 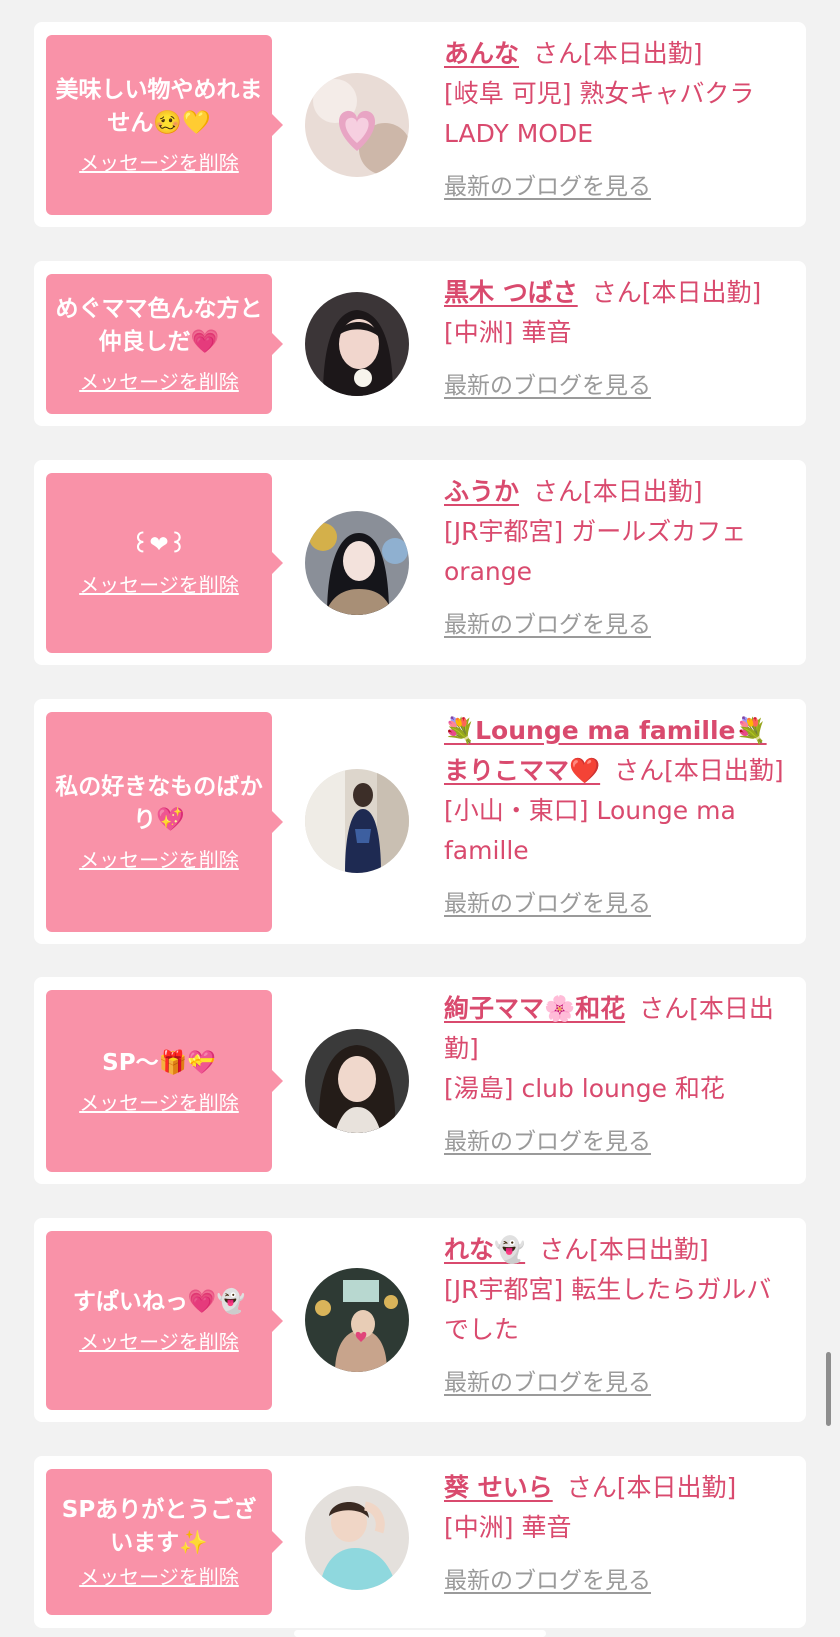 I want to click on cast-info: 葵 せいら さん[本日出勤] [中洲] 華音 最新のブログを見る, so click(x=616, y=1534).